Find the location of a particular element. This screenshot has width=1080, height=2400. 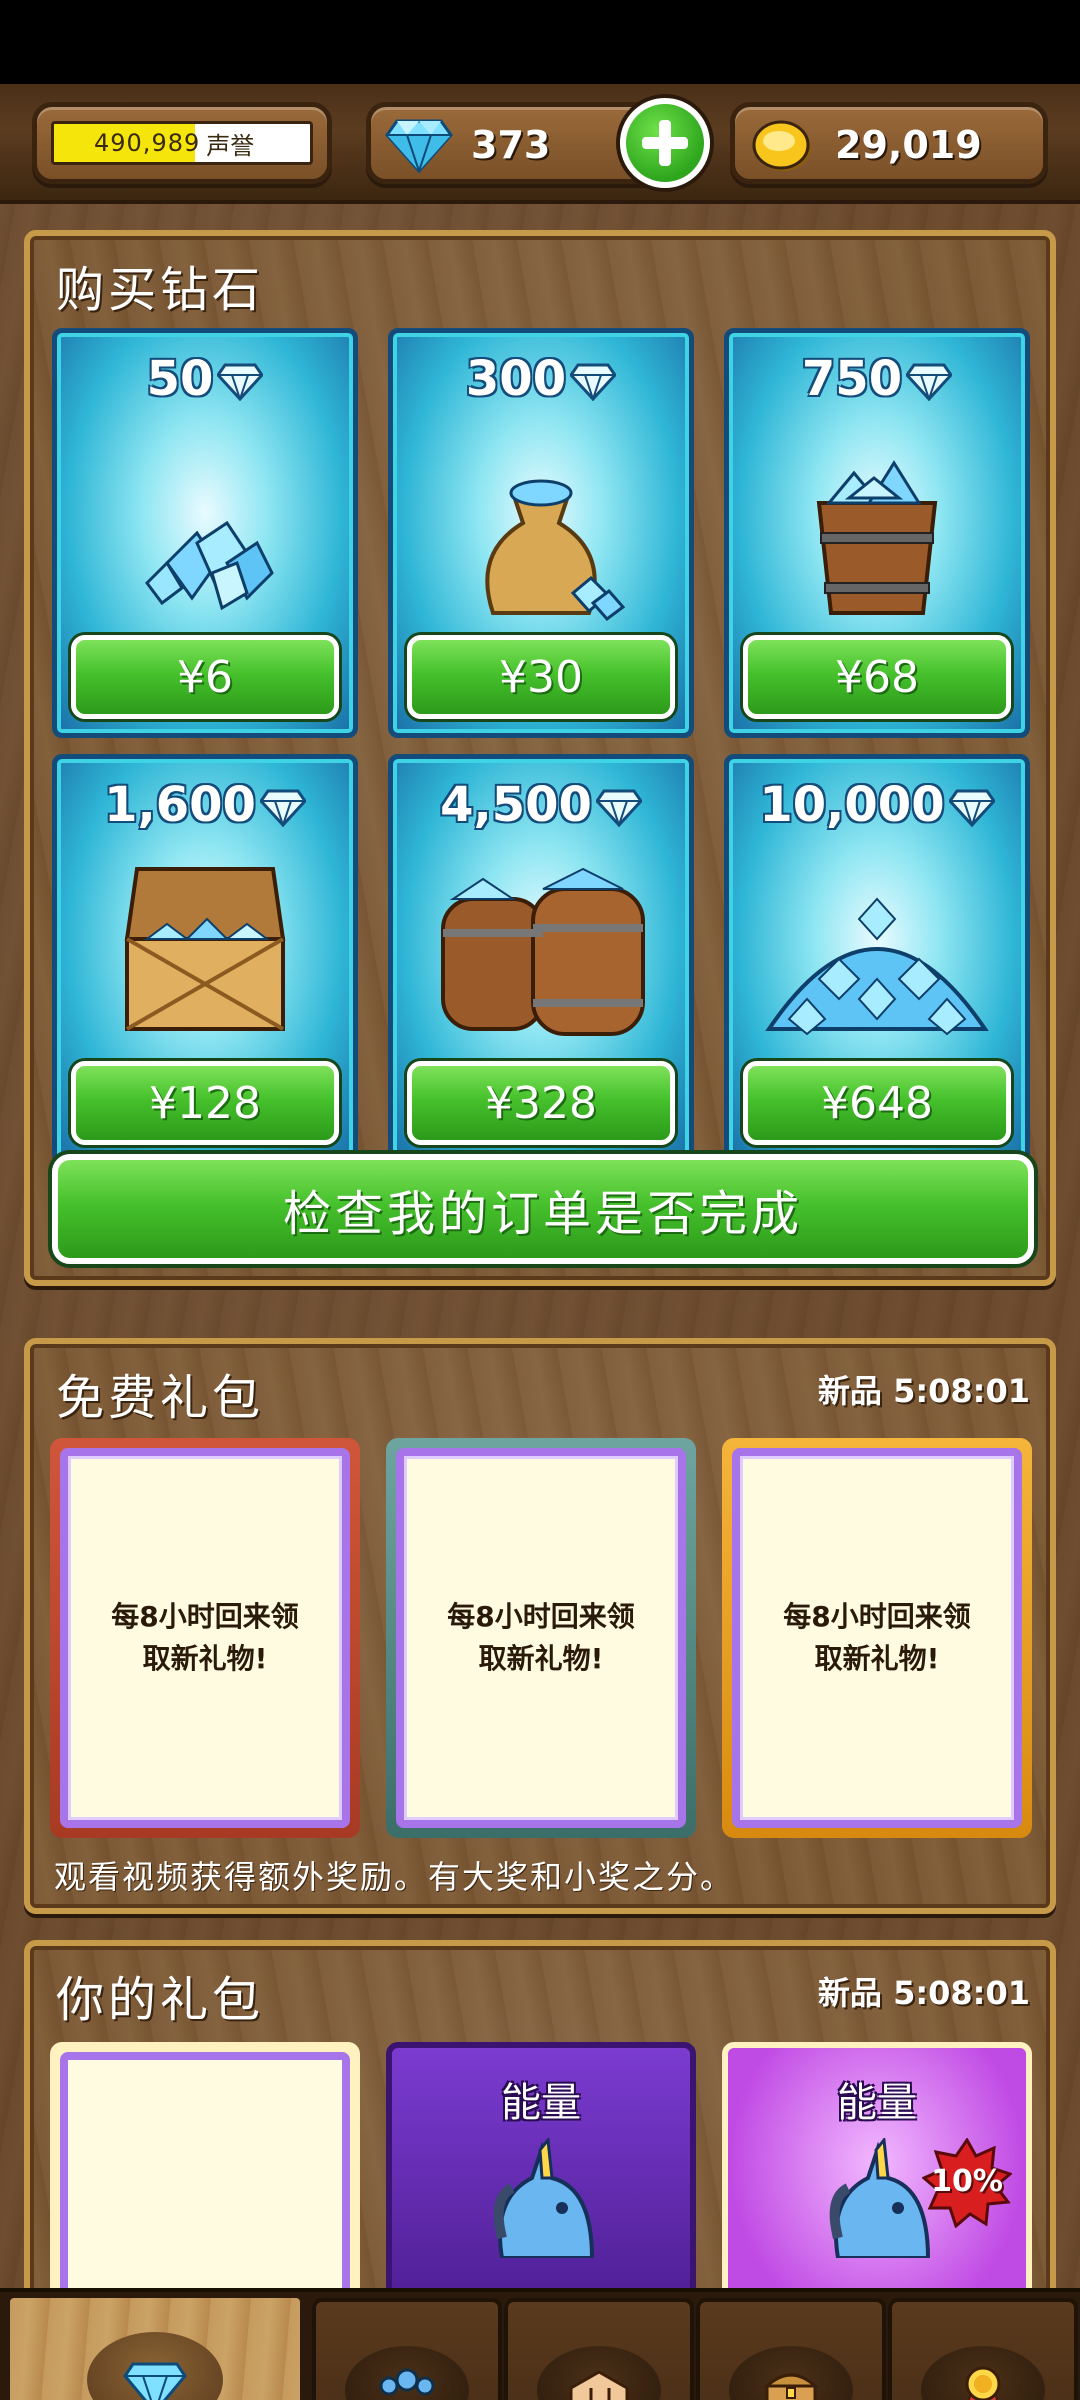

bottom-nav: 商店 is located at coordinates (540, 2344).